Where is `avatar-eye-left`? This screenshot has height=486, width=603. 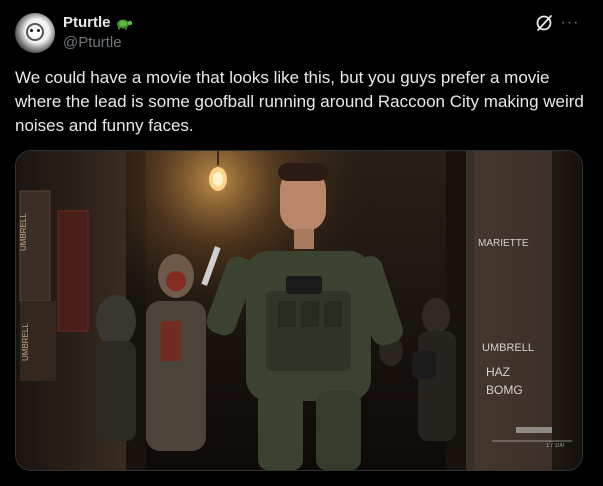
avatar-eye-left is located at coordinates (31, 30).